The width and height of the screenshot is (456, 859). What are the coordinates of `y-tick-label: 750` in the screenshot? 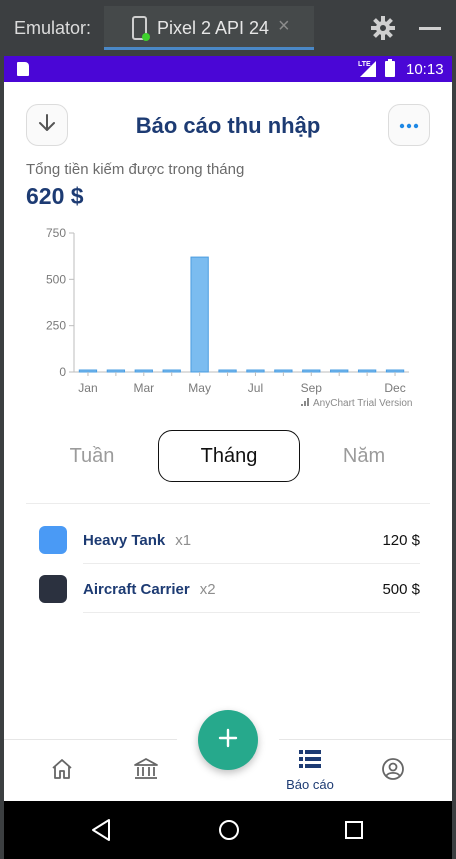 It's located at (56, 233).